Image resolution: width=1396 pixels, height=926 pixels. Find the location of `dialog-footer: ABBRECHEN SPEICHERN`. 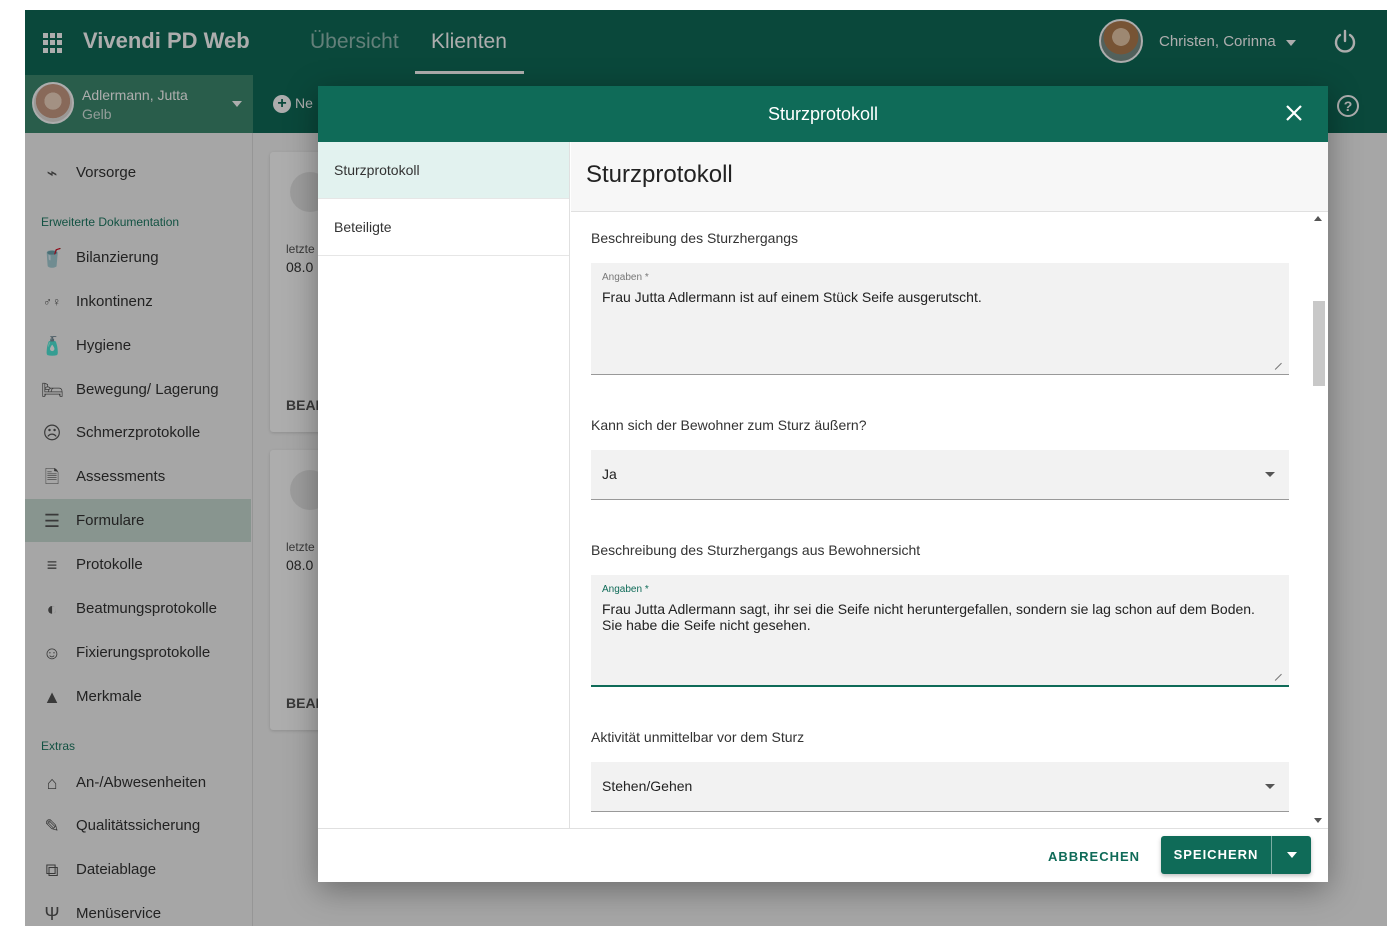

dialog-footer: ABBRECHEN SPEICHERN is located at coordinates (823, 855).